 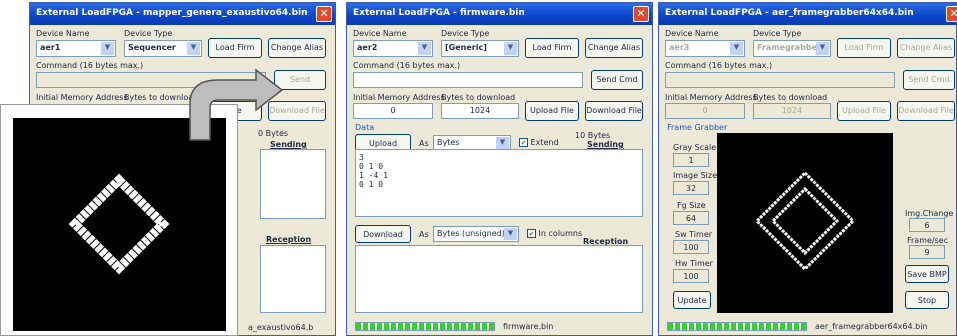 What do you see at coordinates (705, 48) in the screenshot?
I see `device-name-select: aer3 ▼` at bounding box center [705, 48].